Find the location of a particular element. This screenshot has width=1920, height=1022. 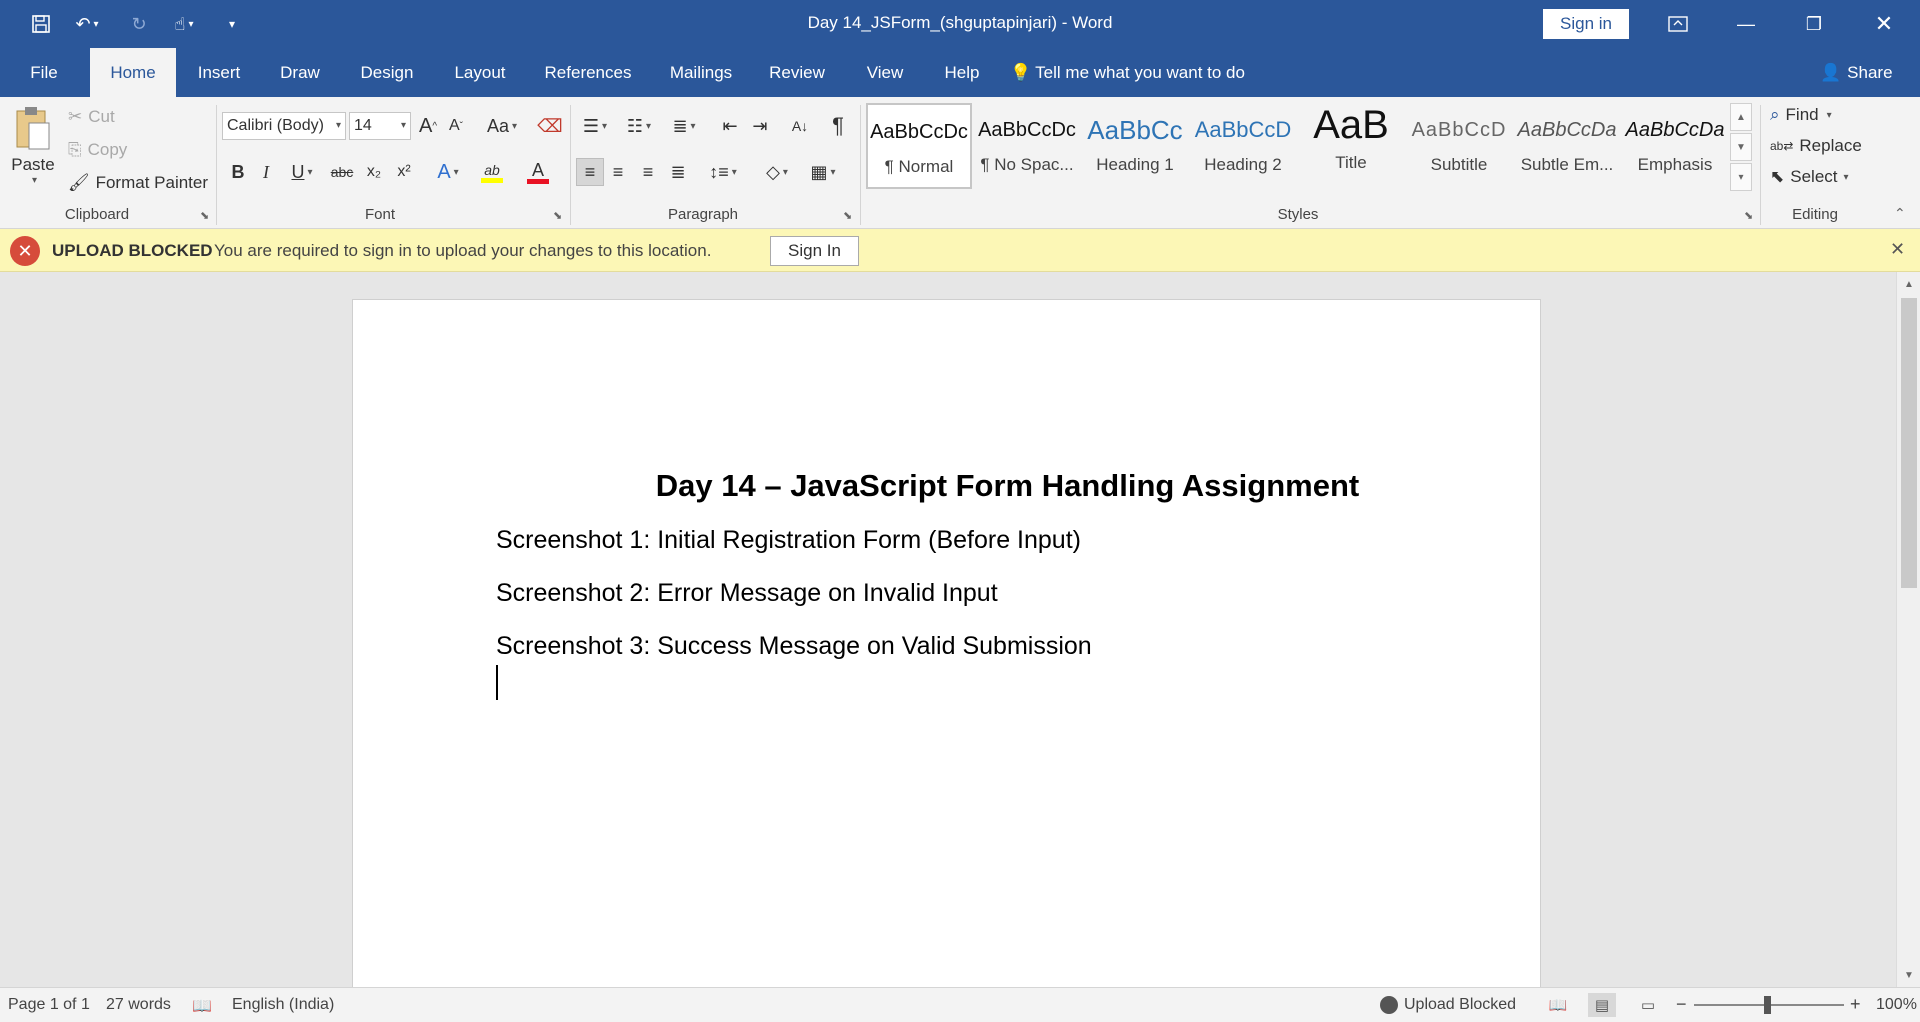

font-family-select: Calibri (Body) ▾ is located at coordinates (284, 126).